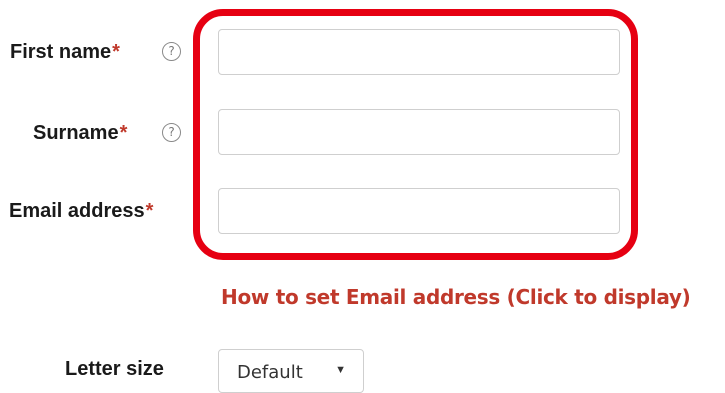 Image resolution: width=725 pixels, height=393 pixels. I want to click on email-label: Email address*, so click(81, 211).